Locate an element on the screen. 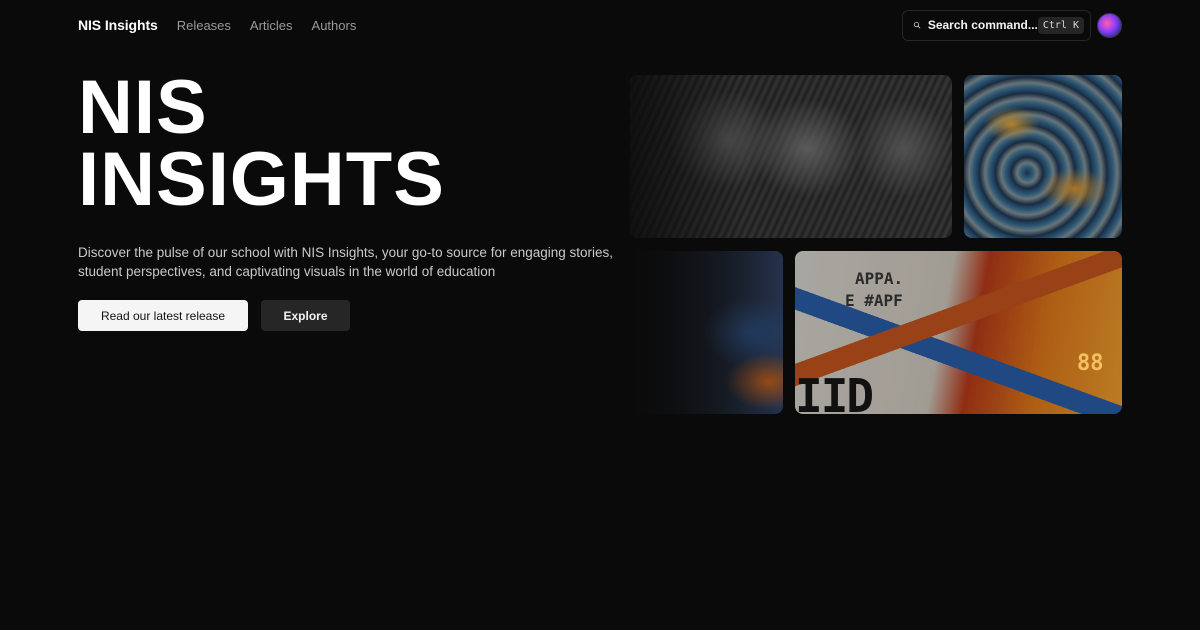 Image resolution: width=1200 pixels, height=630 pixels. poster-text-4: IID is located at coordinates (834, 391).